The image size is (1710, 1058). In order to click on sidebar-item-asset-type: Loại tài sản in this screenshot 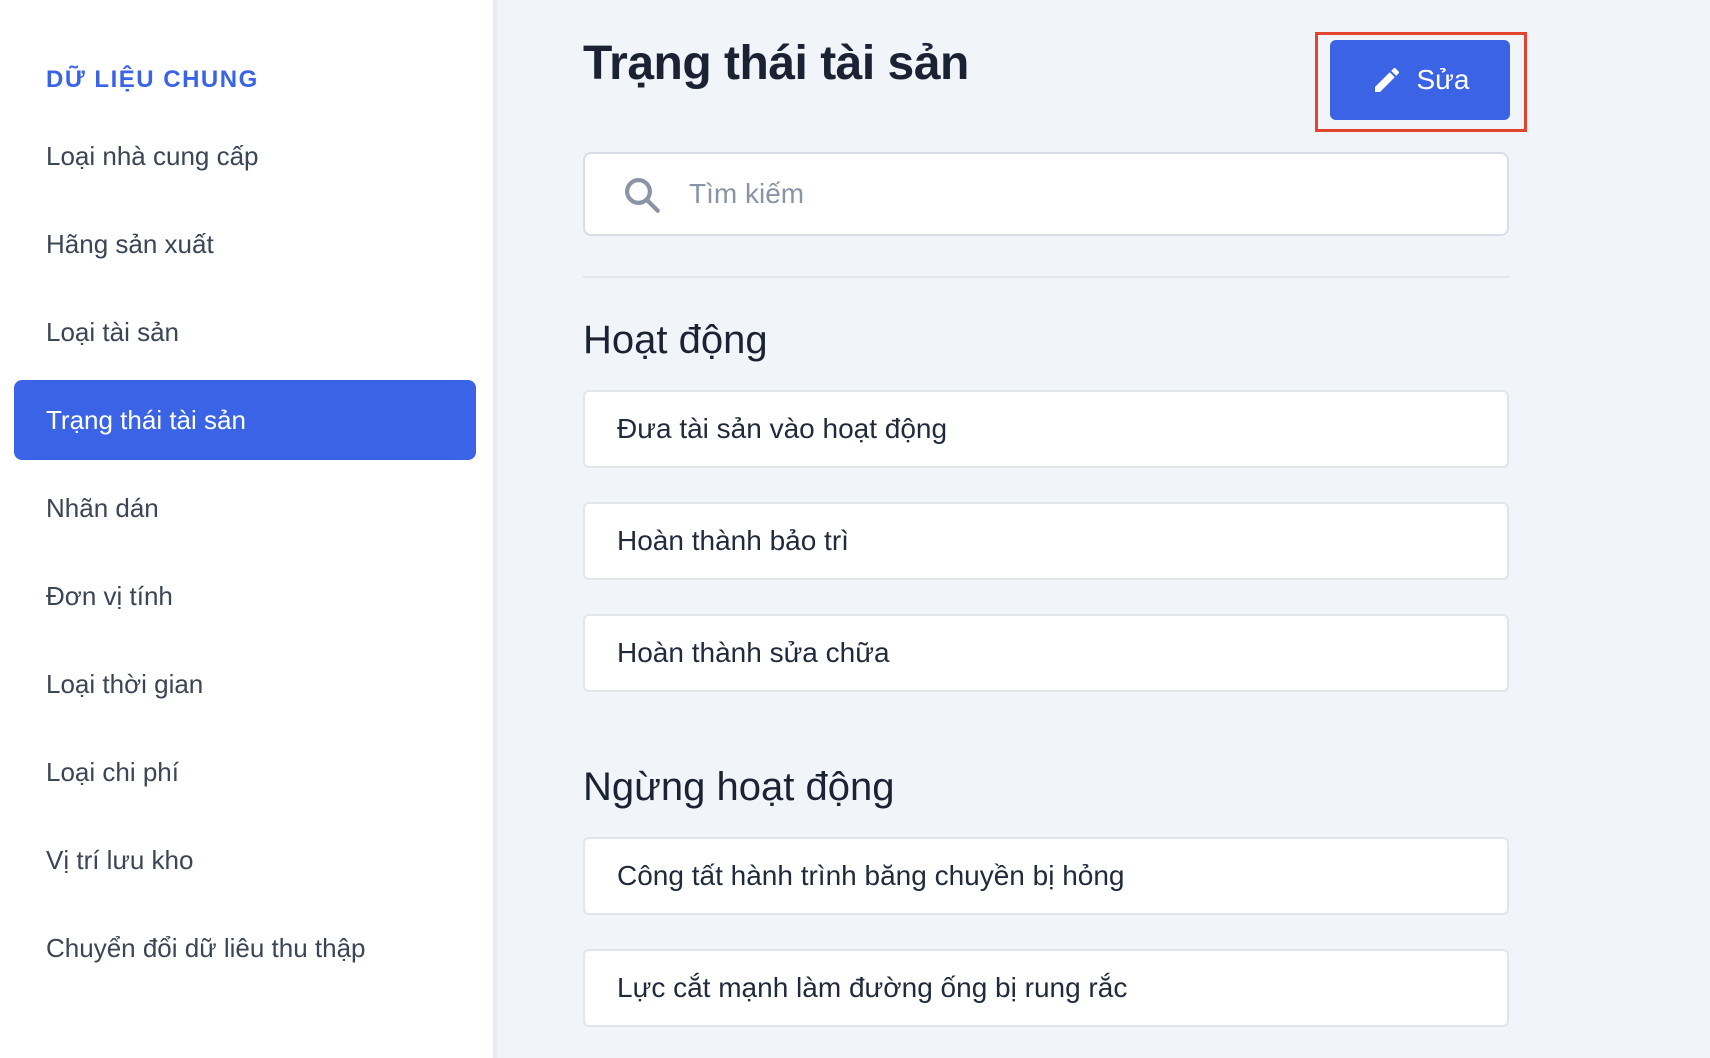, I will do `click(245, 332)`.